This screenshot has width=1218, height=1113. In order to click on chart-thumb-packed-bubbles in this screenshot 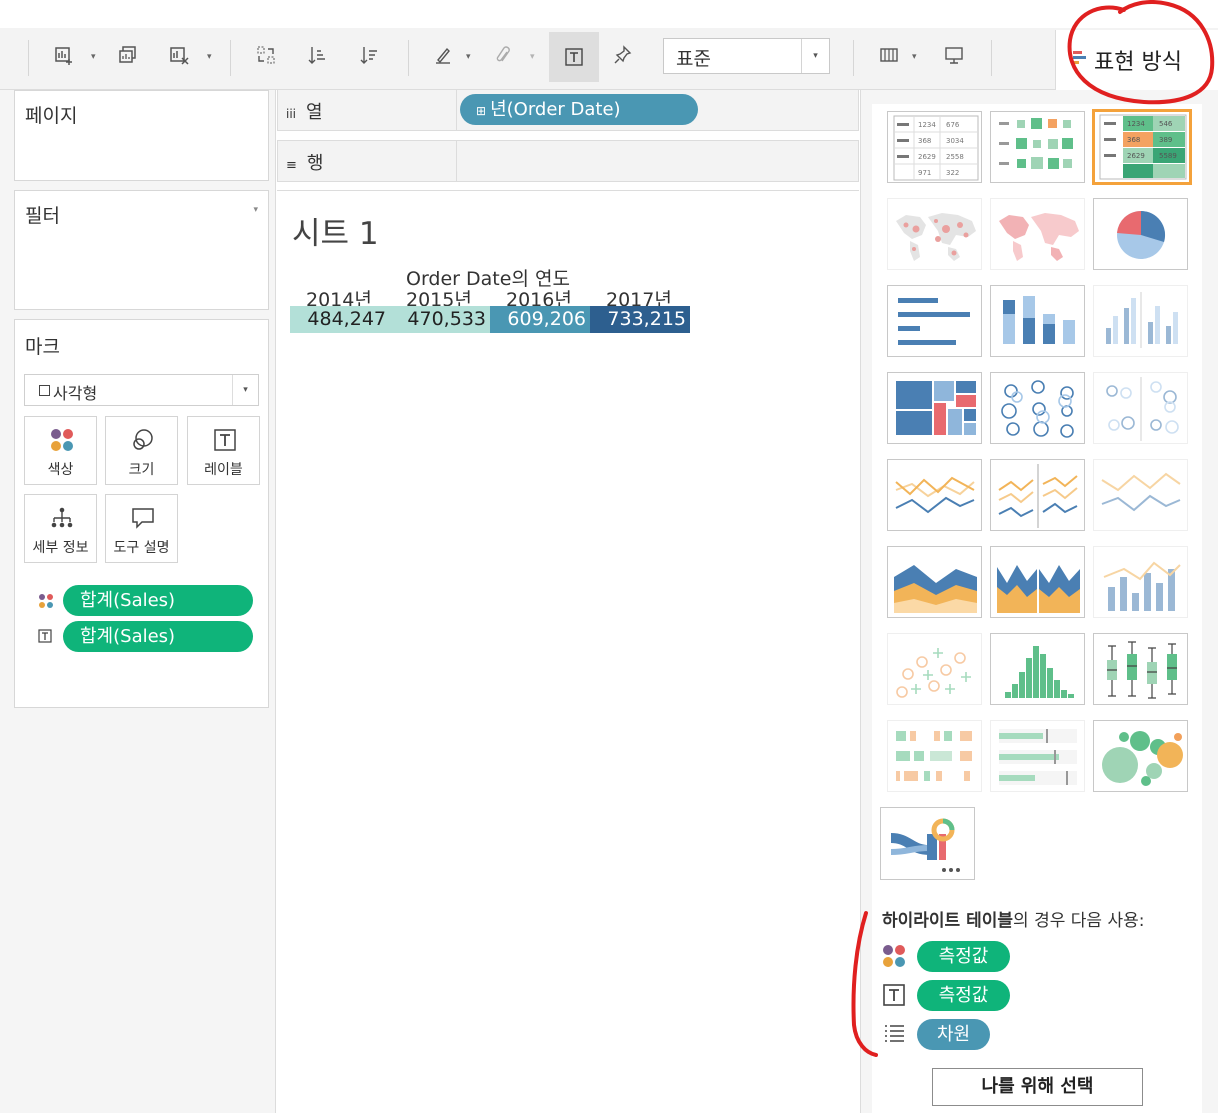, I will do `click(1140, 756)`.